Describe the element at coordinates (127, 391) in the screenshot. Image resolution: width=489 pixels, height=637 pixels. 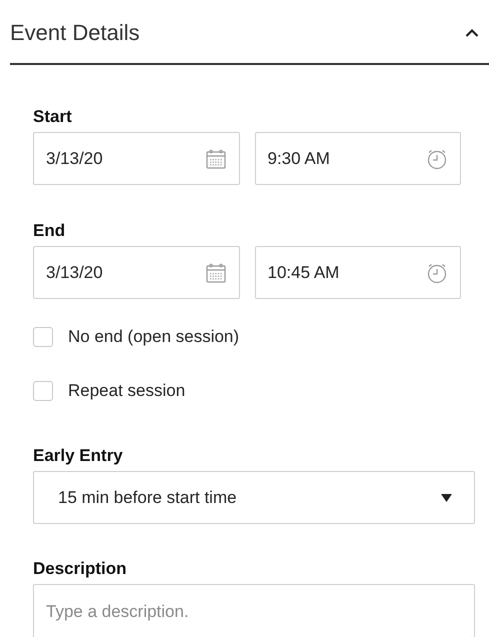
I see `checkbox-label: Repeat session` at that location.